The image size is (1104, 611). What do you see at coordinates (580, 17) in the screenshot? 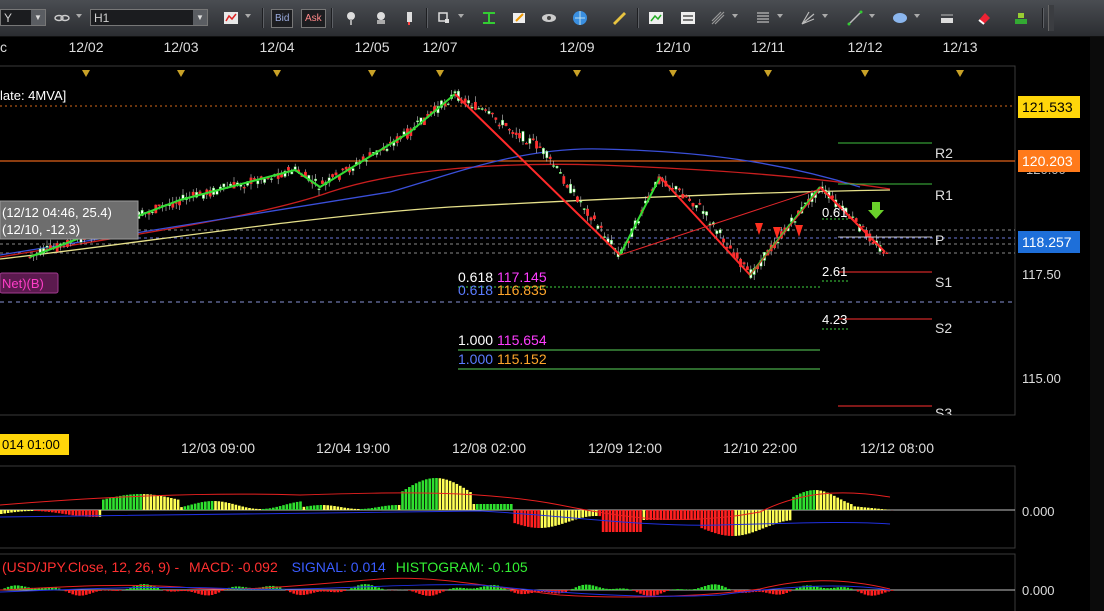
I see `globe-button` at bounding box center [580, 17].